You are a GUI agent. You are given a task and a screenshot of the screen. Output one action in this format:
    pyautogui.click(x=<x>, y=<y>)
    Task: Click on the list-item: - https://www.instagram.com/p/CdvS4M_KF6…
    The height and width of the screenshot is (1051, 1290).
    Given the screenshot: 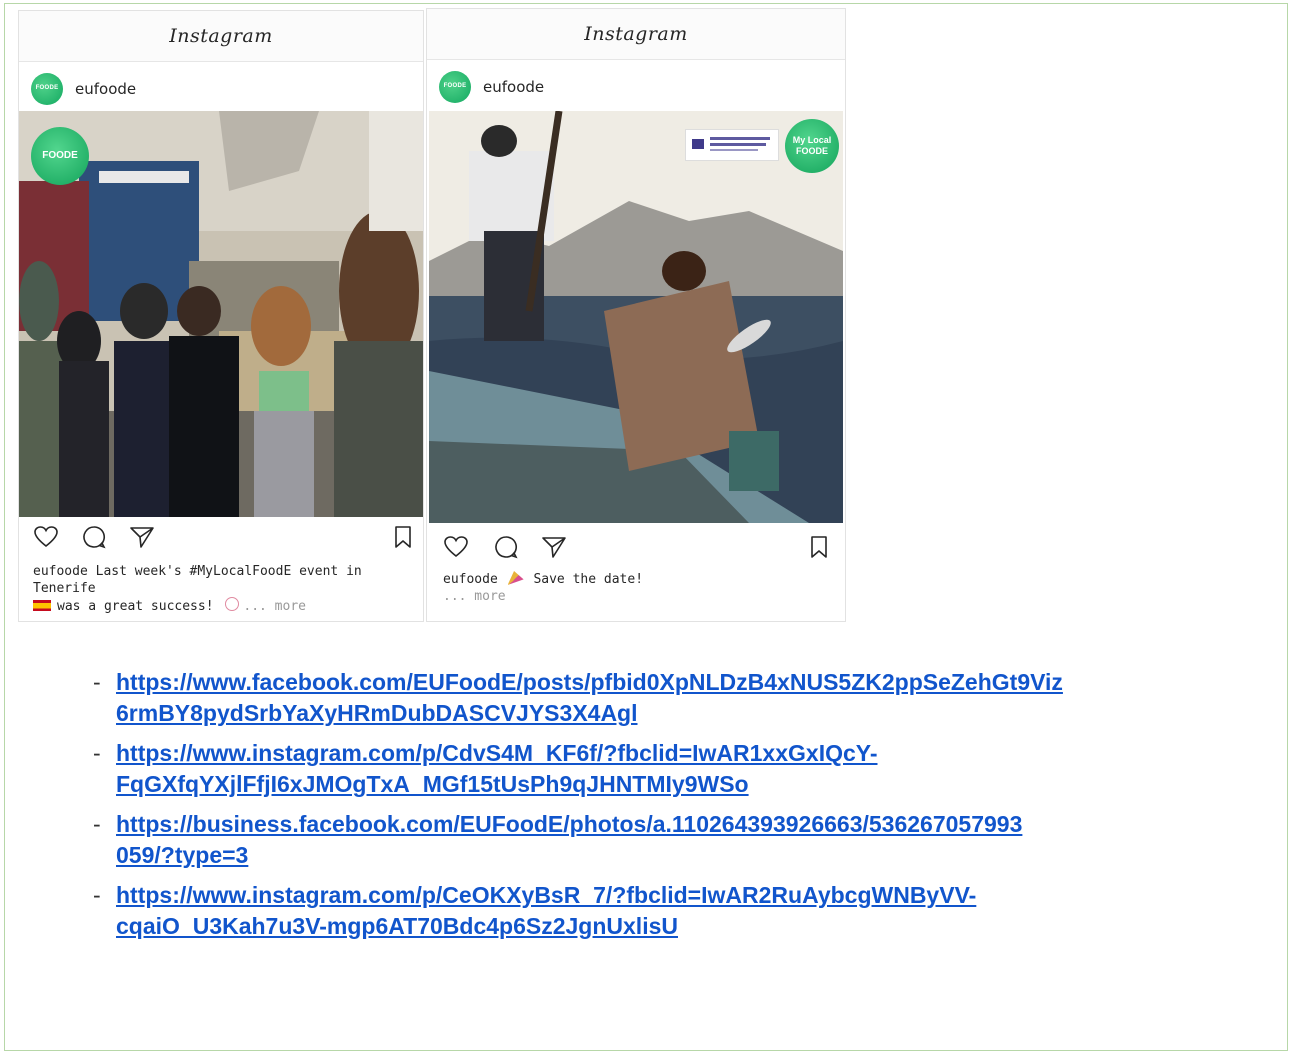 What is the action you would take?
    pyautogui.click(x=485, y=768)
    